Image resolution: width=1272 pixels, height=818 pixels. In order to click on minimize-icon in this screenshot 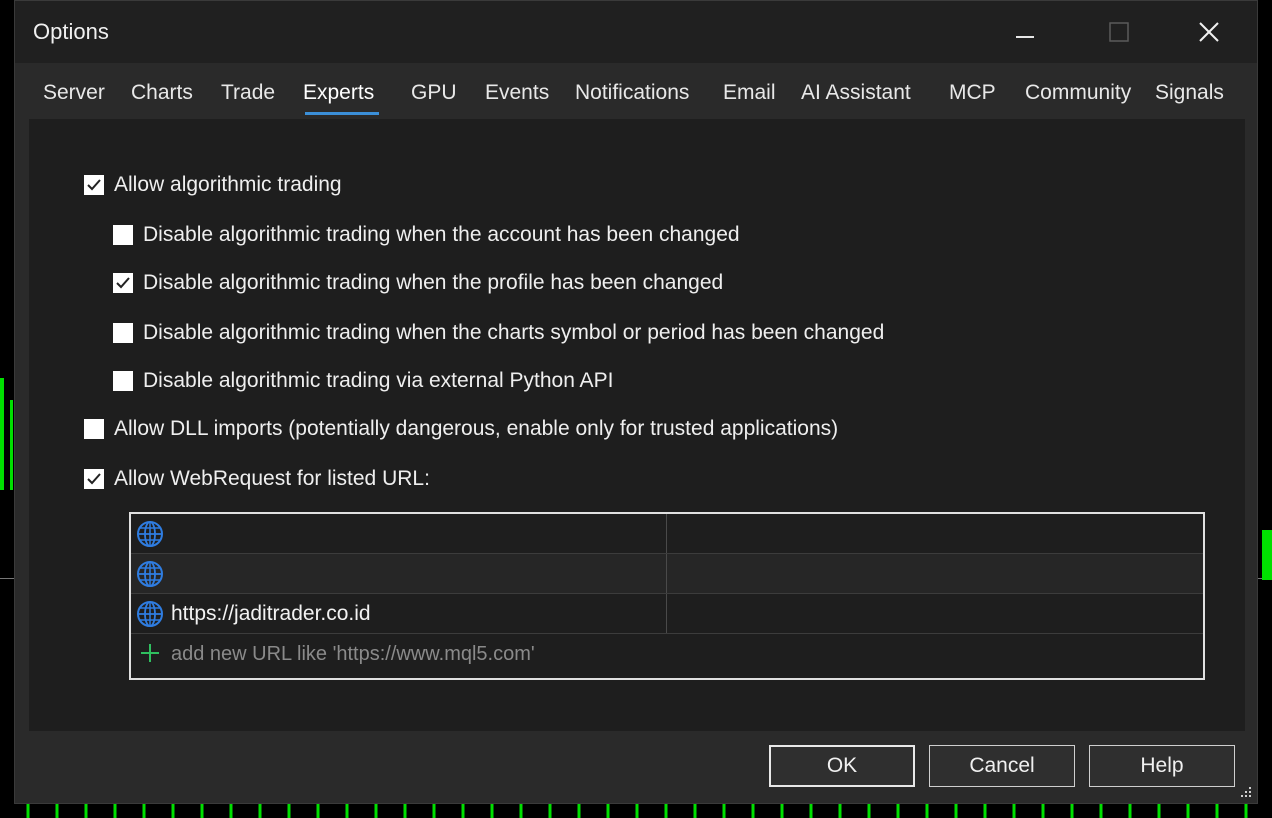, I will do `click(1025, 37)`.